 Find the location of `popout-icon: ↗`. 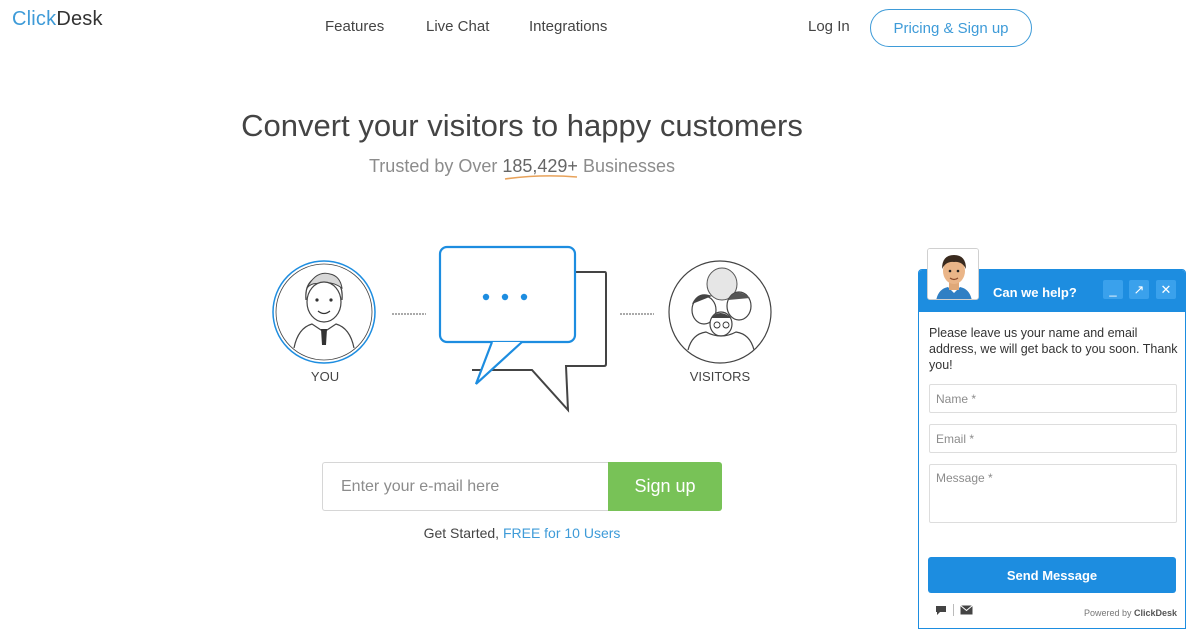

popout-icon: ↗ is located at coordinates (1139, 289).